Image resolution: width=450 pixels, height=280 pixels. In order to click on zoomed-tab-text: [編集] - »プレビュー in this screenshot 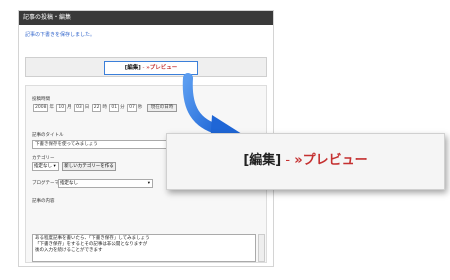, I will do `click(305, 161)`.